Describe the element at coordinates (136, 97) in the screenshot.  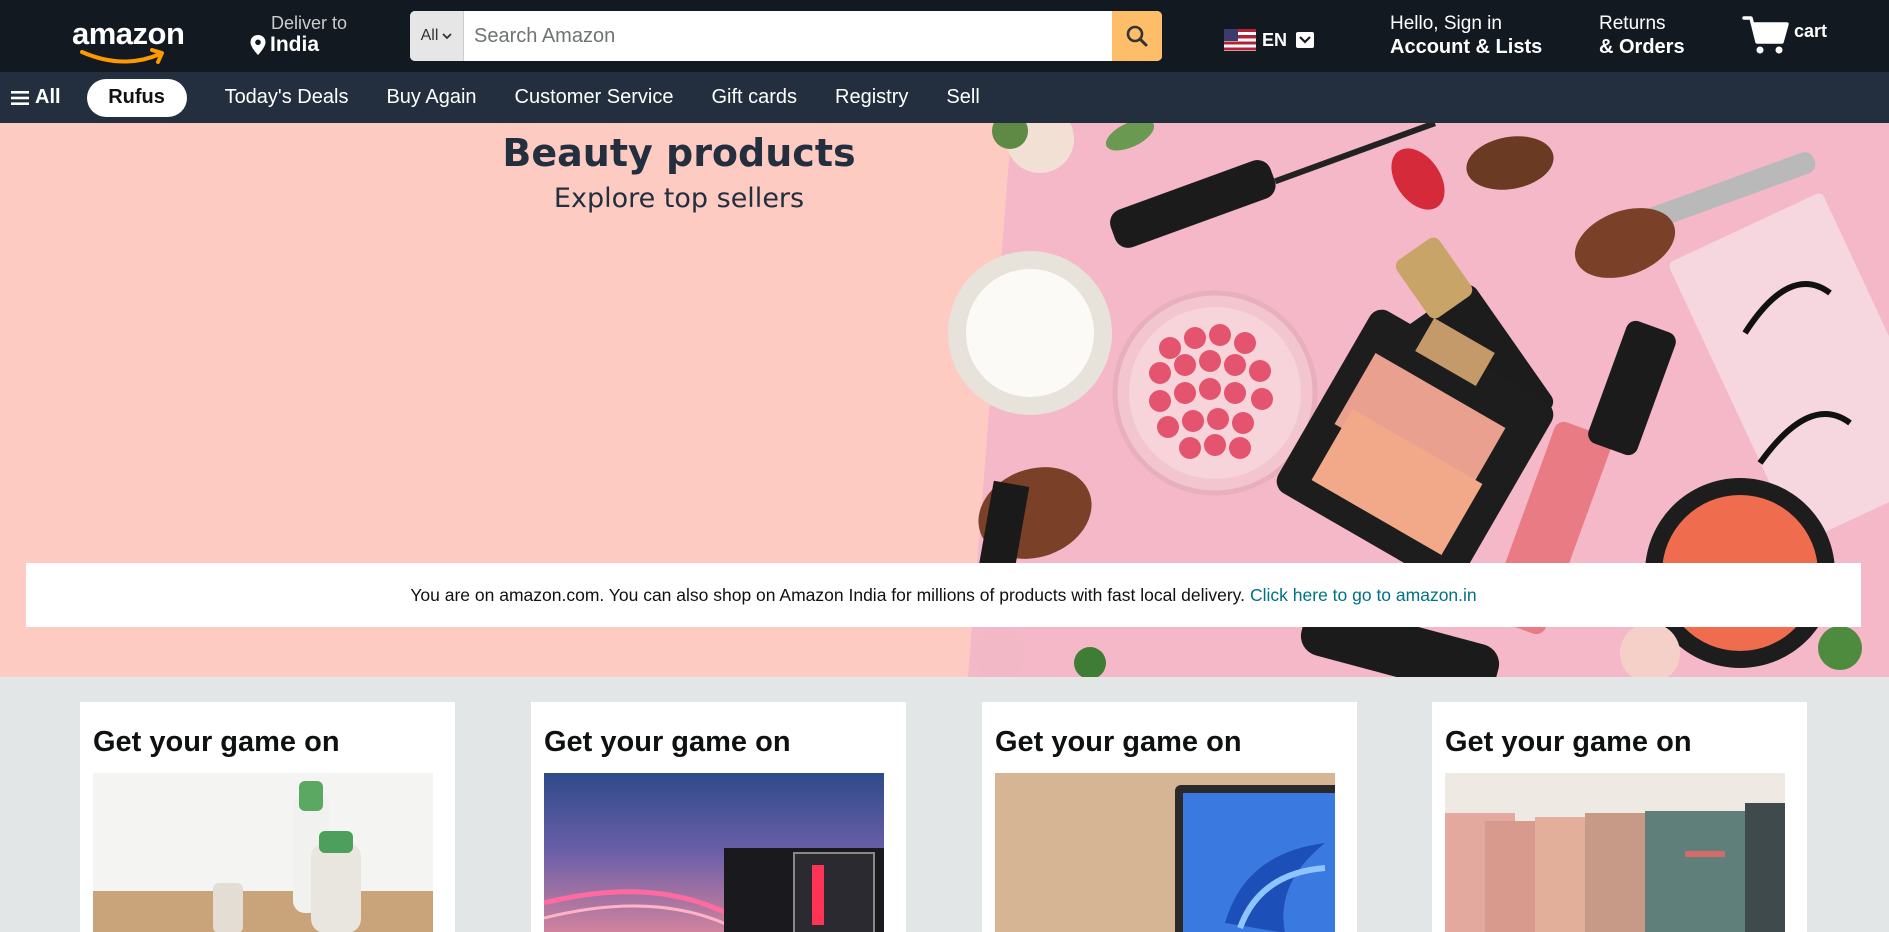
I see `rufus-button: Rufus` at that location.